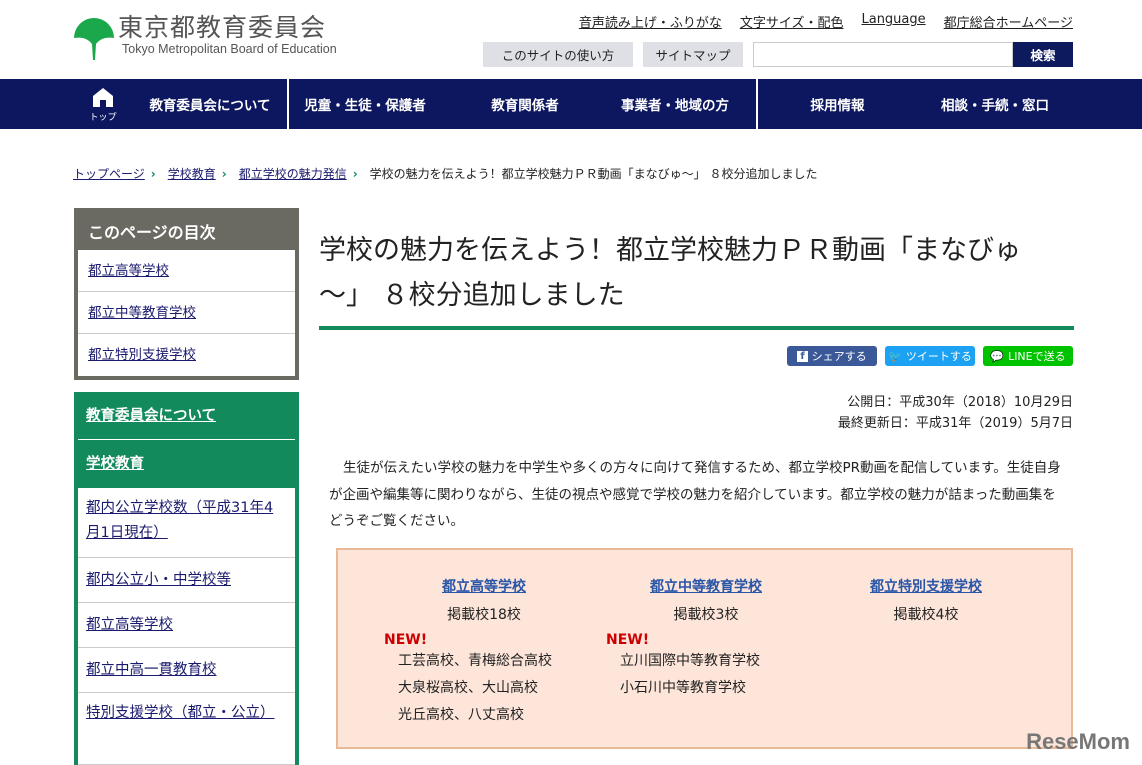 This screenshot has height=765, width=1142. Describe the element at coordinates (558, 54) in the screenshot. I see `how-to-use-button: このサイトの使い方` at that location.